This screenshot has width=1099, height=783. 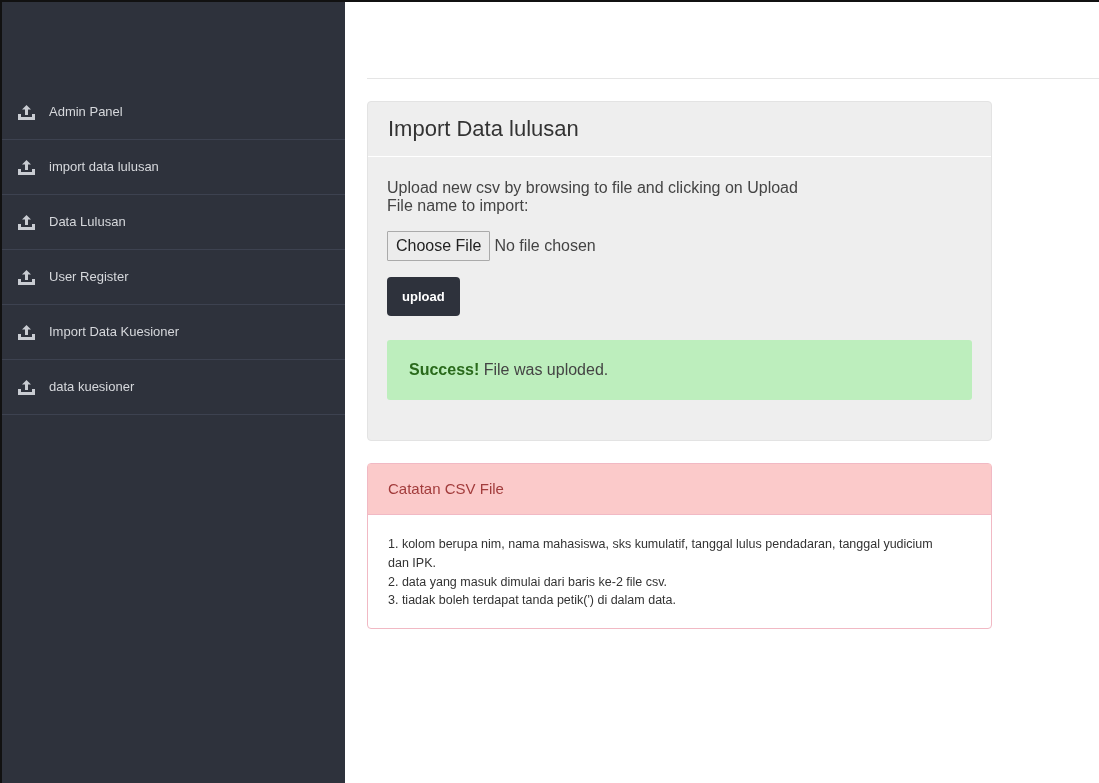 What do you see at coordinates (439, 245) in the screenshot?
I see `choose-file-button: Choose File` at bounding box center [439, 245].